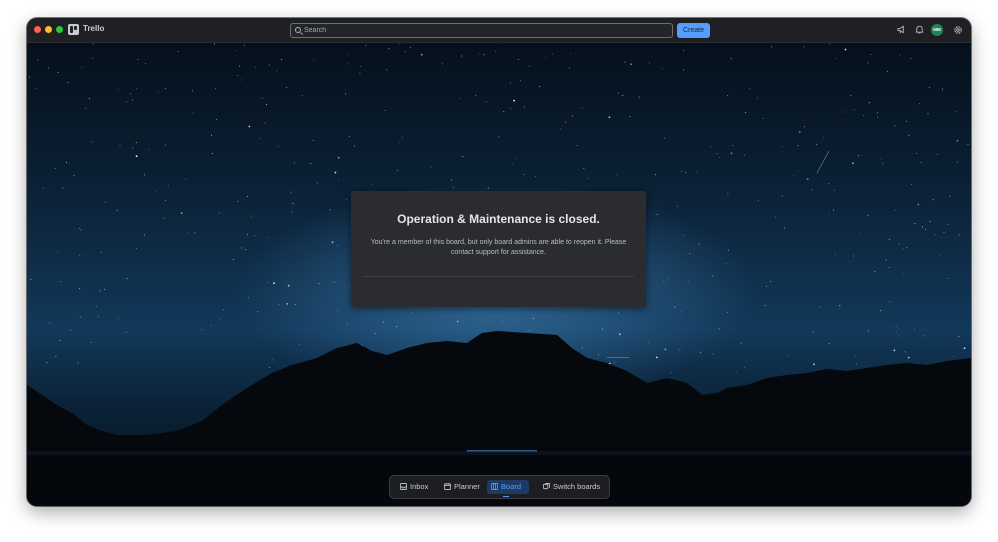 Image resolution: width=998 pixels, height=542 pixels. Describe the element at coordinates (467, 486) in the screenshot. I see `nav-planner-label: Planner` at that location.